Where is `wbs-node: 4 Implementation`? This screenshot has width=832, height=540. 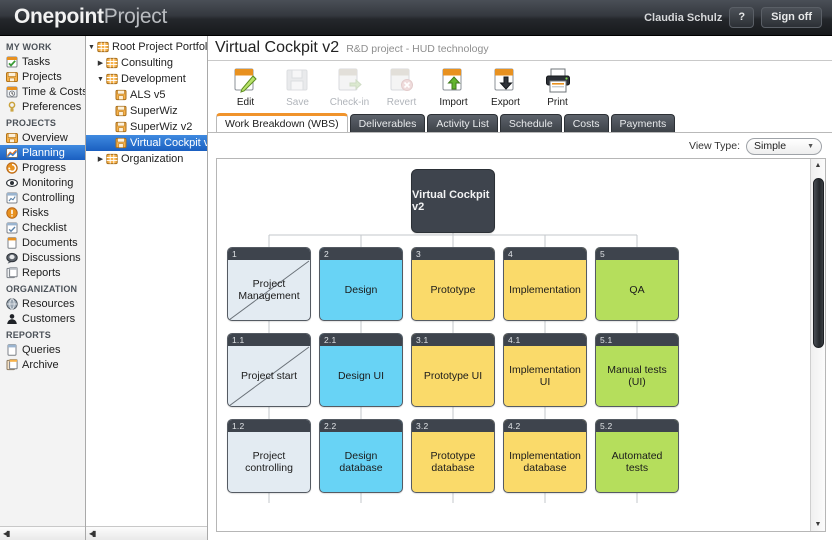
wbs-node: 4 Implementation is located at coordinates (545, 284).